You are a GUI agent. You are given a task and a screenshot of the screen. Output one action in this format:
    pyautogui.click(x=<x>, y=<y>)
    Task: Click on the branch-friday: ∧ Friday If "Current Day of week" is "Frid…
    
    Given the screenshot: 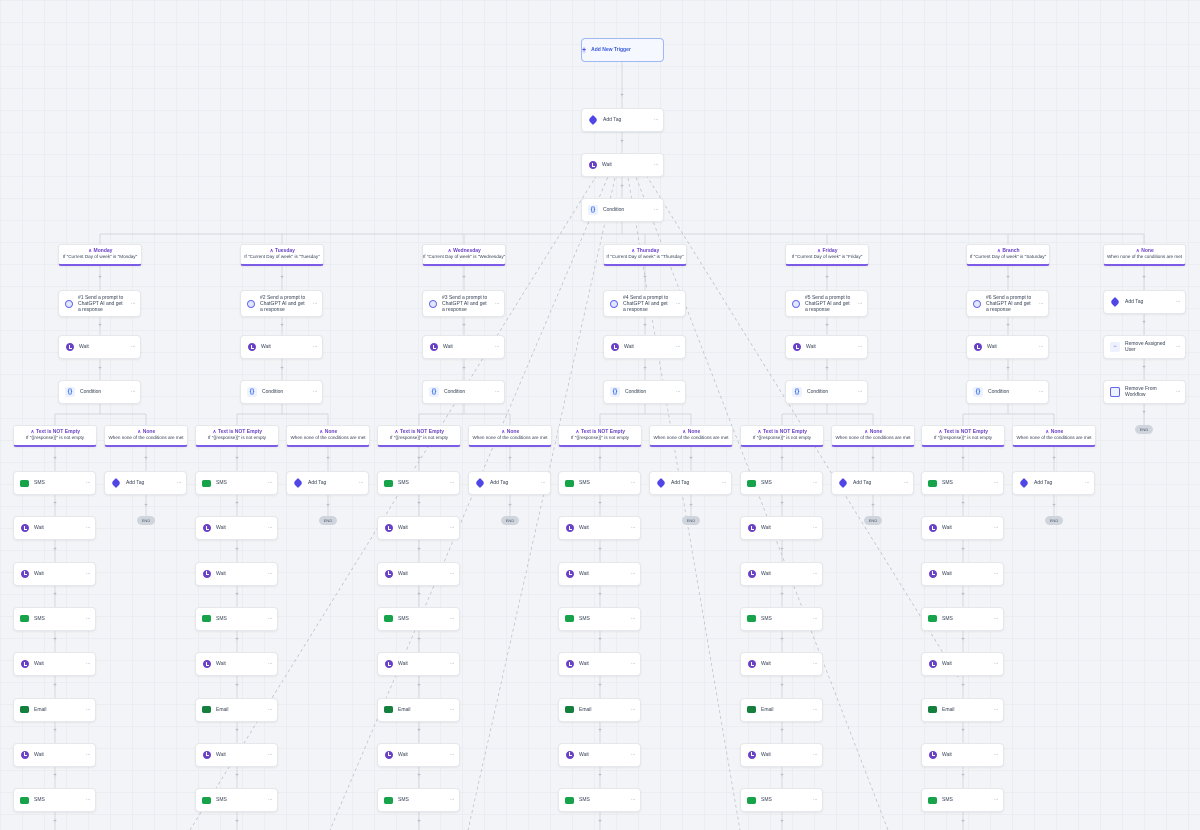 What is the action you would take?
    pyautogui.click(x=827, y=255)
    